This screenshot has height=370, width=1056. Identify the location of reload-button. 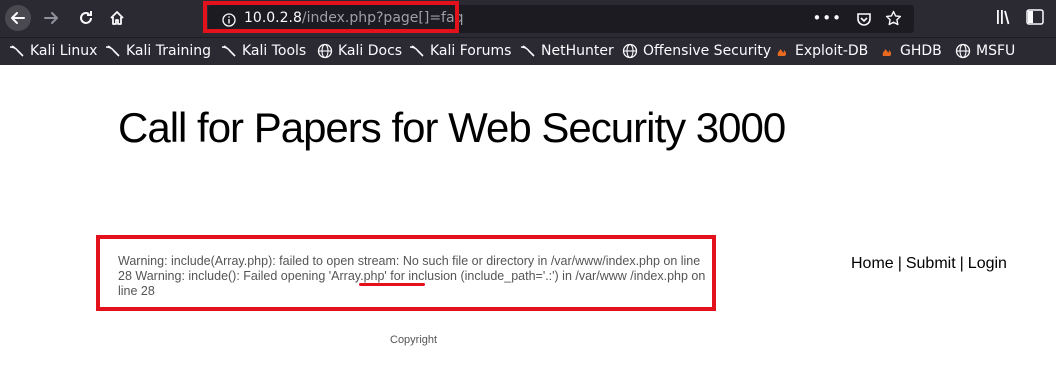
(86, 18).